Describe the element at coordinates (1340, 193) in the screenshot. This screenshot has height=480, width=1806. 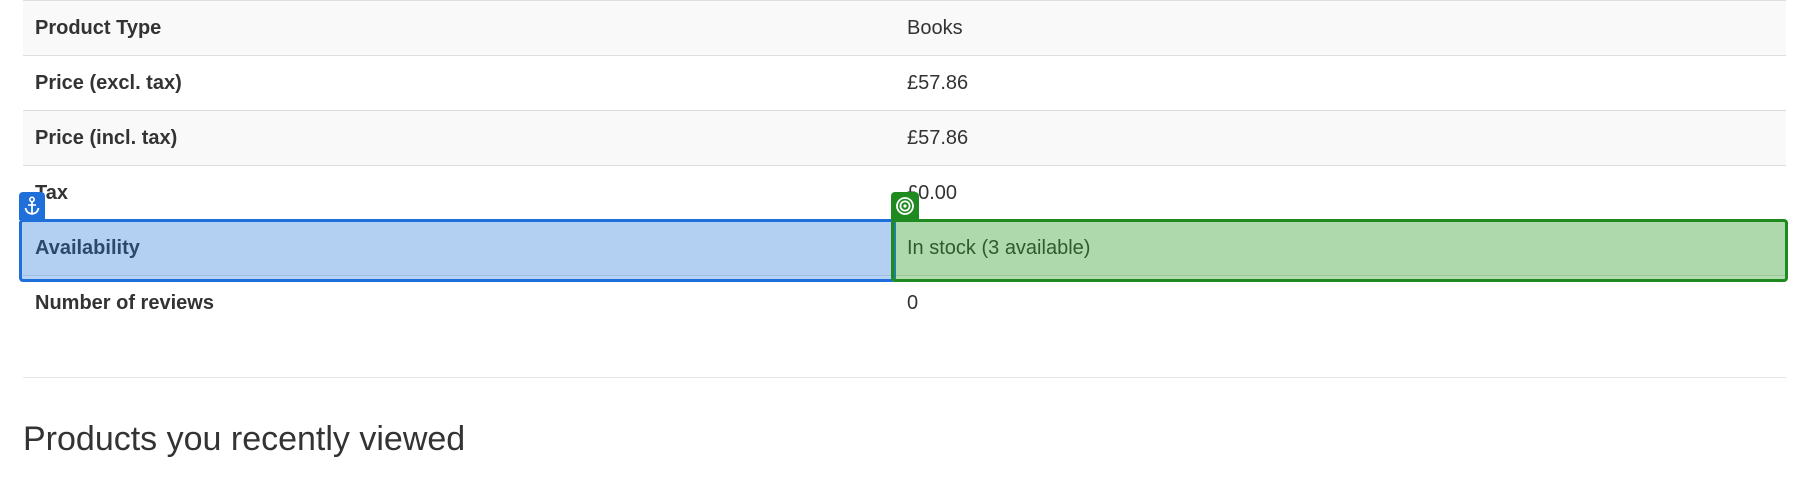
I see `row-value: £0.00` at that location.